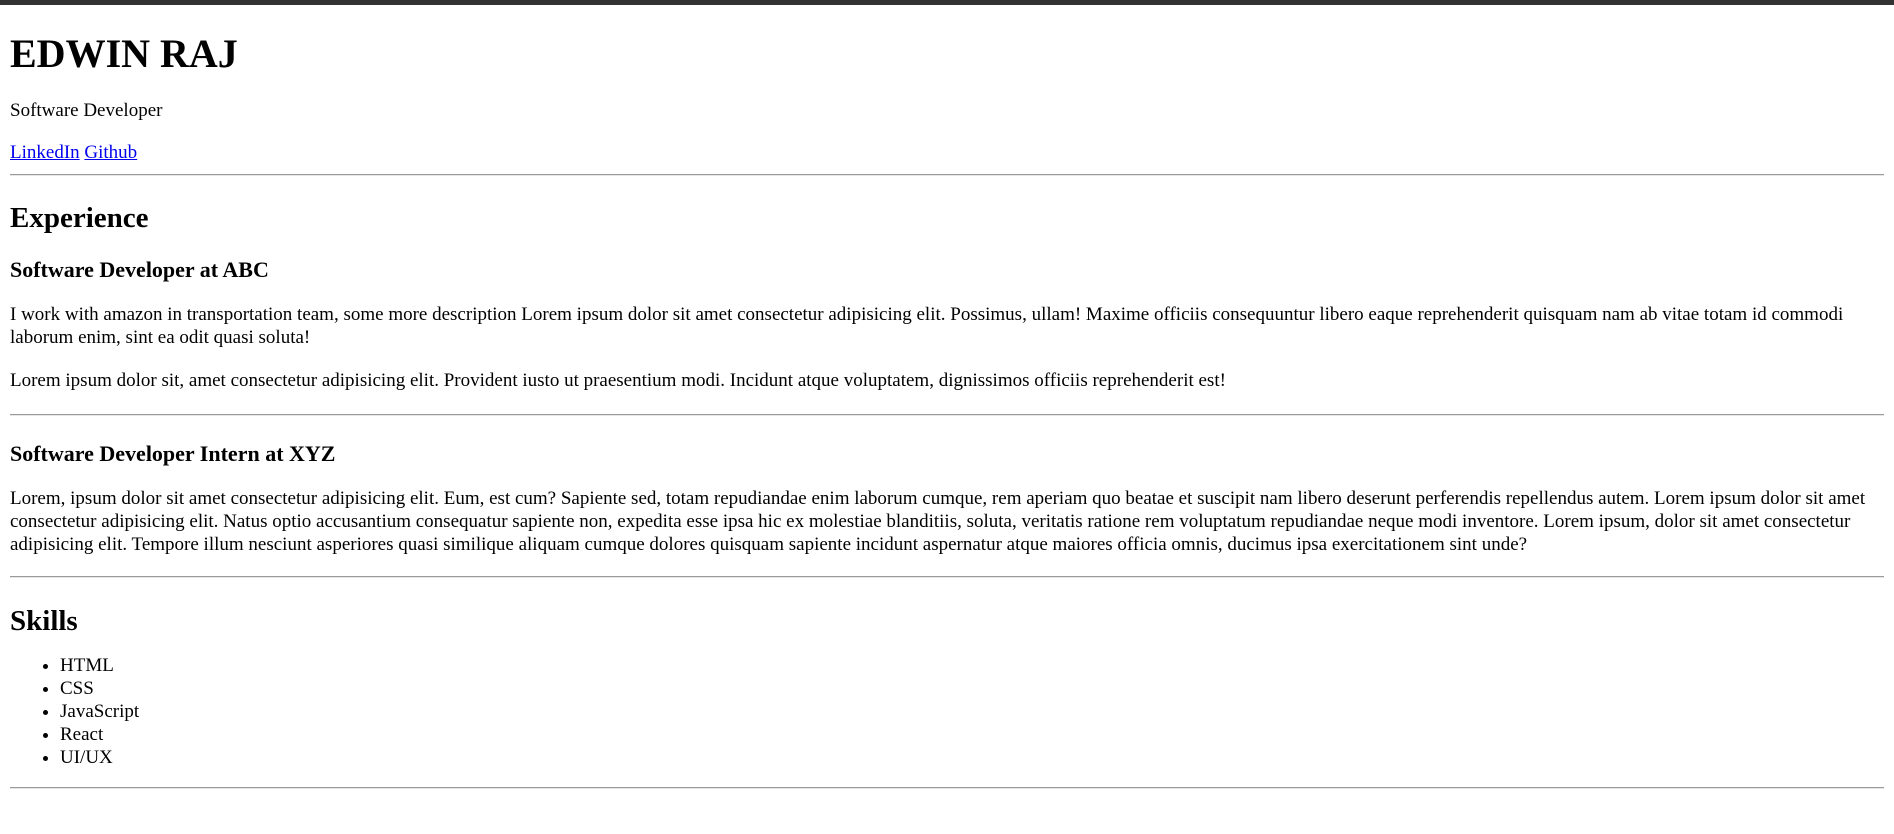 This screenshot has width=1894, height=834. Describe the element at coordinates (972, 711) in the screenshot. I see `skill-item: JavaScript` at that location.